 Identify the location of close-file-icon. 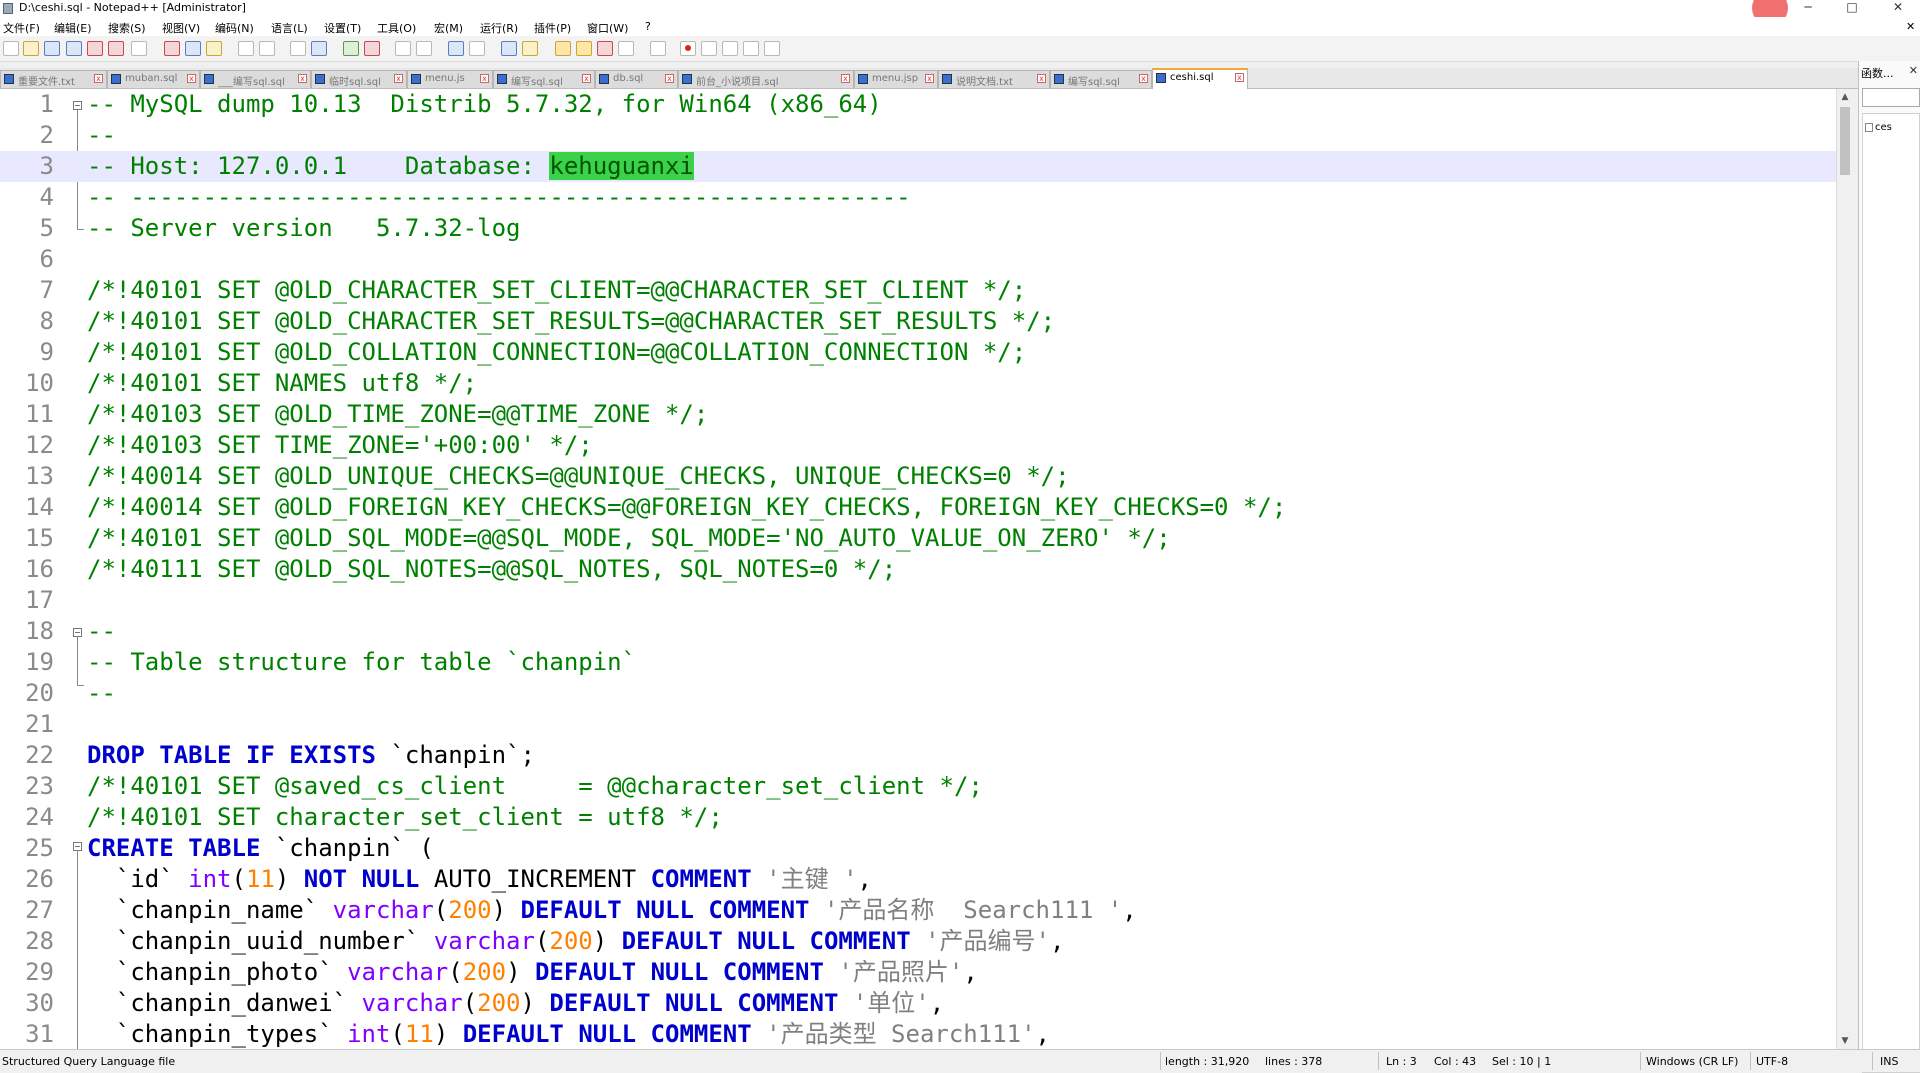
(95, 48).